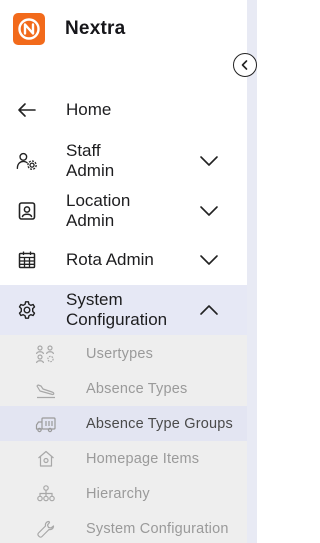 The height and width of the screenshot is (543, 320). I want to click on nav-label-staff-admin-line2: Admin, so click(90, 170).